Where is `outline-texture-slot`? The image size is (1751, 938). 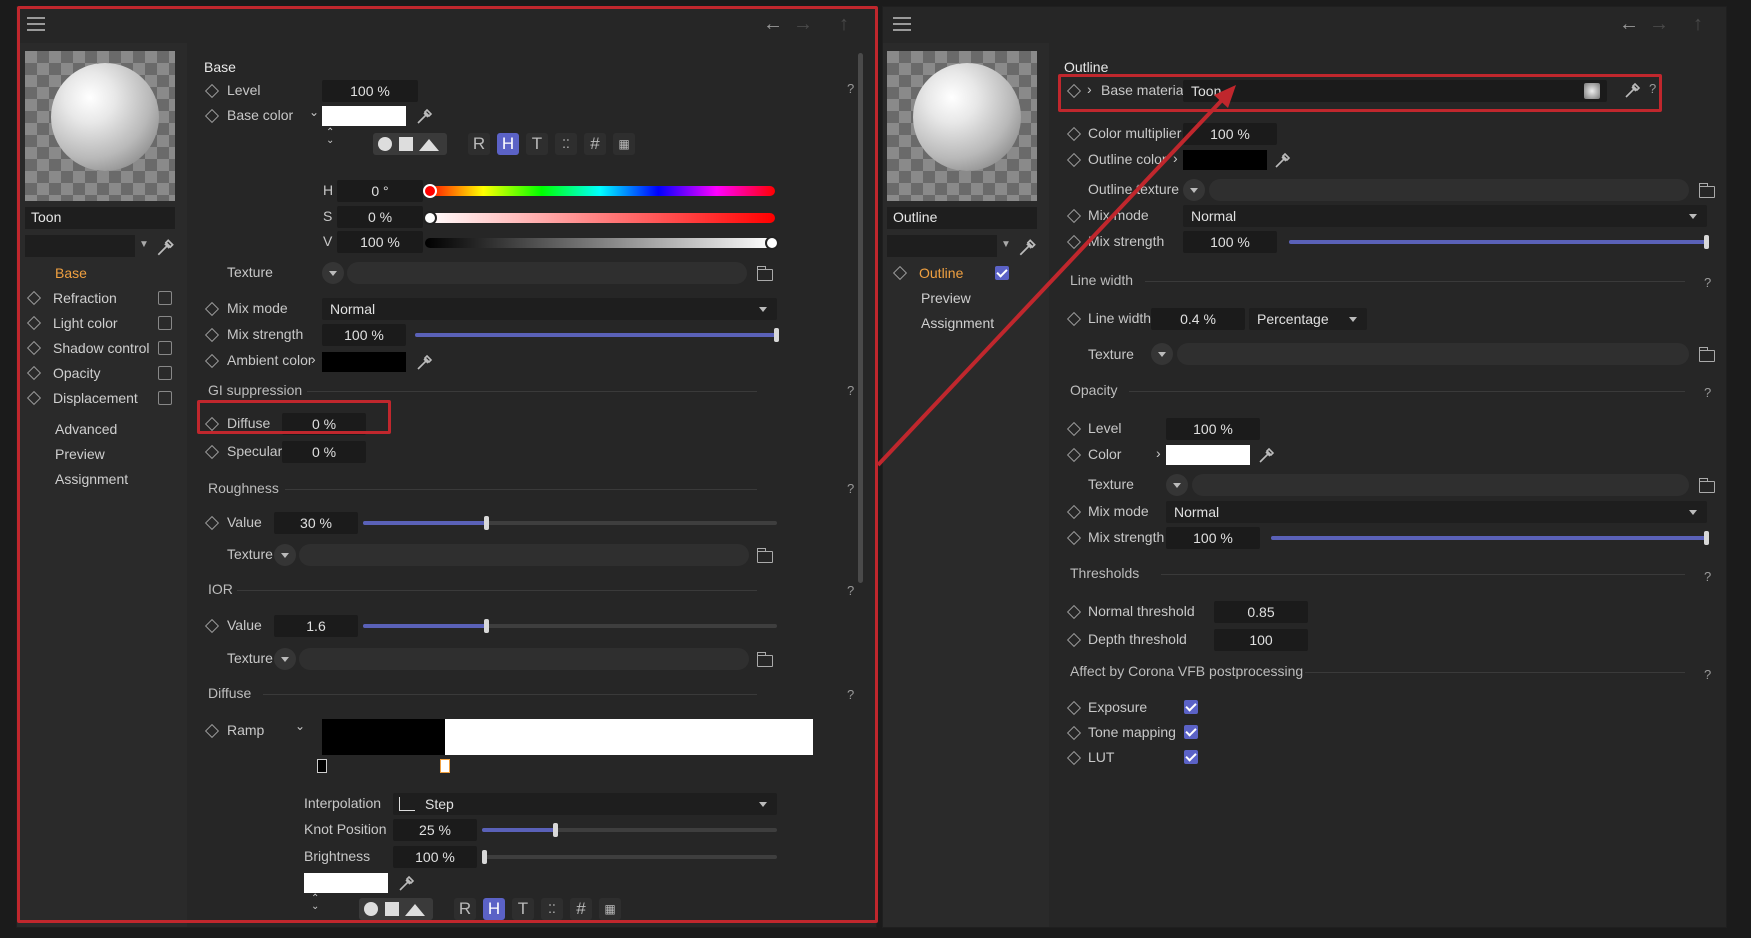
outline-texture-slot is located at coordinates (1449, 190).